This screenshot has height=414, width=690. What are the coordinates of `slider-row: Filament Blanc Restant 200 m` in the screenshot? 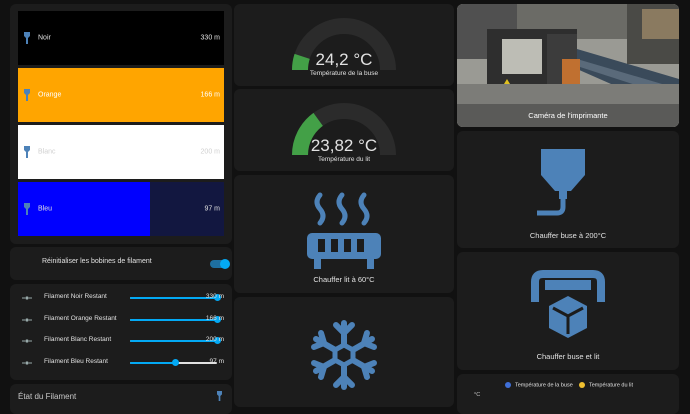 It's located at (121, 341).